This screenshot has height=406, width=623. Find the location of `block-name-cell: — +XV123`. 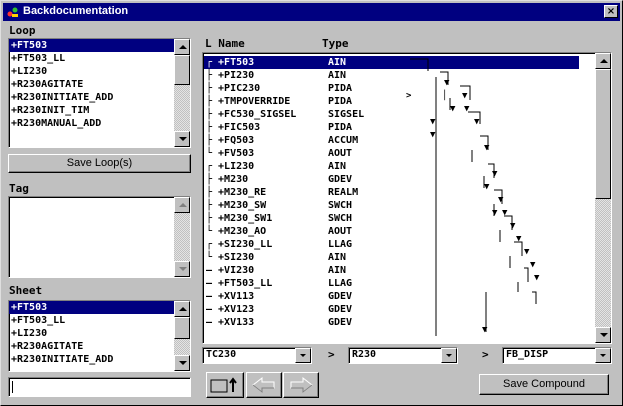

block-name-cell: — +XV123 is located at coordinates (265, 309).